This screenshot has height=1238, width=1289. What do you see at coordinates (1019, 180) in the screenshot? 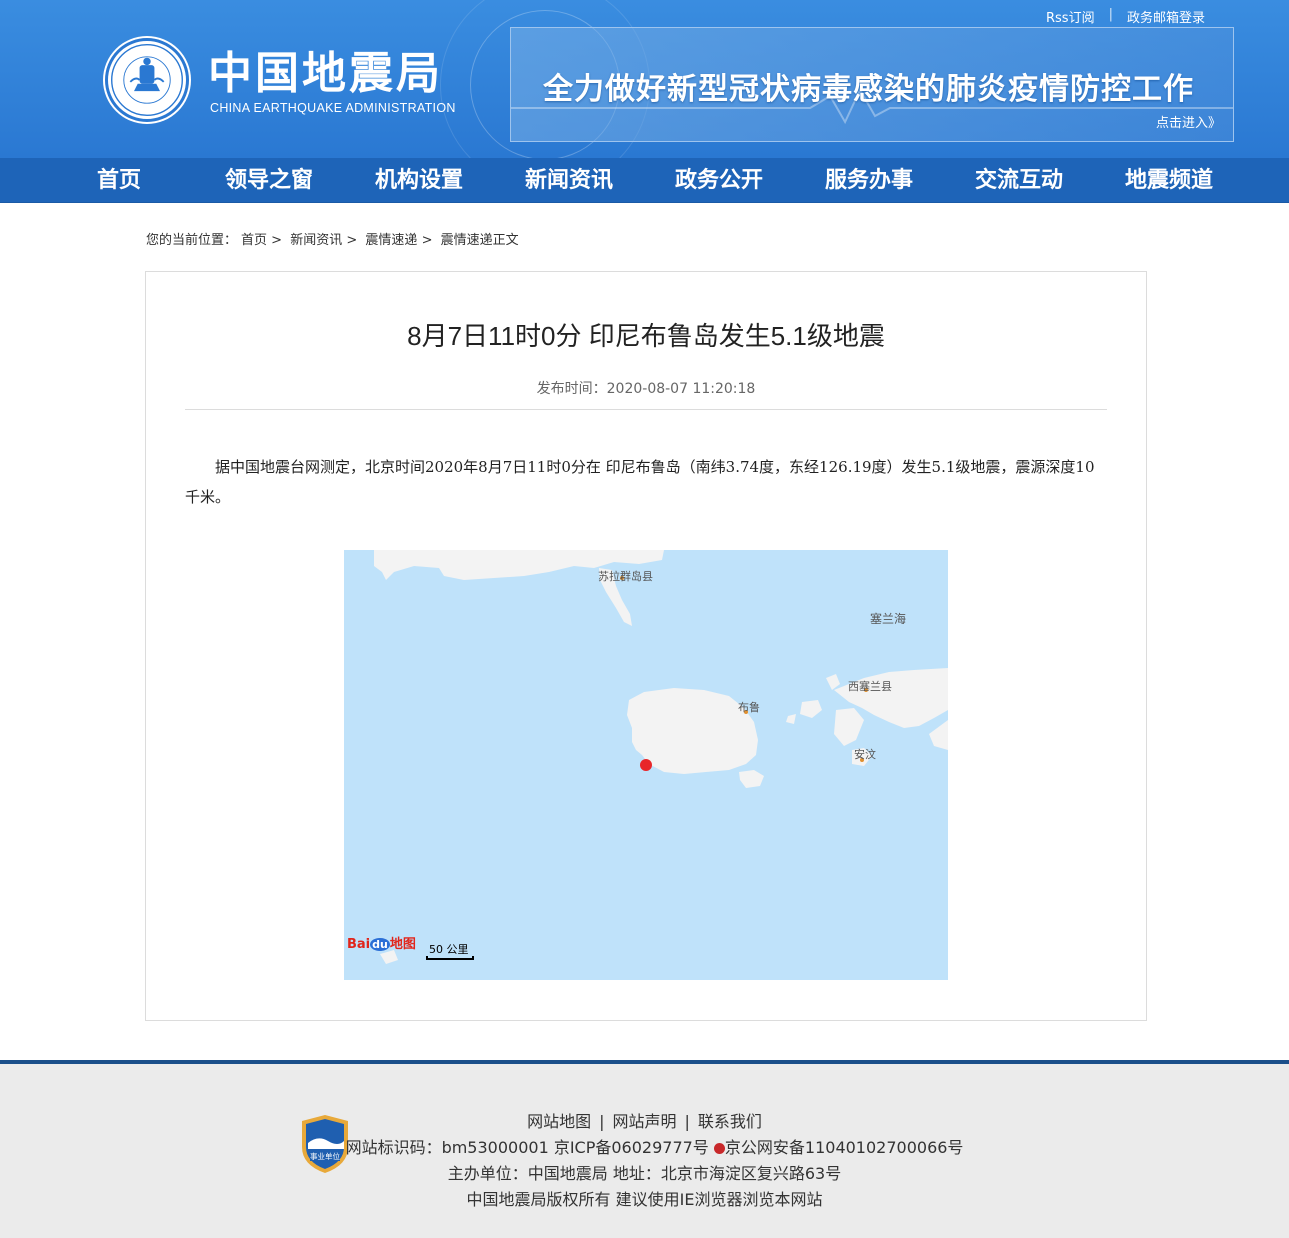
I see `nav-item-interaction: 交流互动` at bounding box center [1019, 180].